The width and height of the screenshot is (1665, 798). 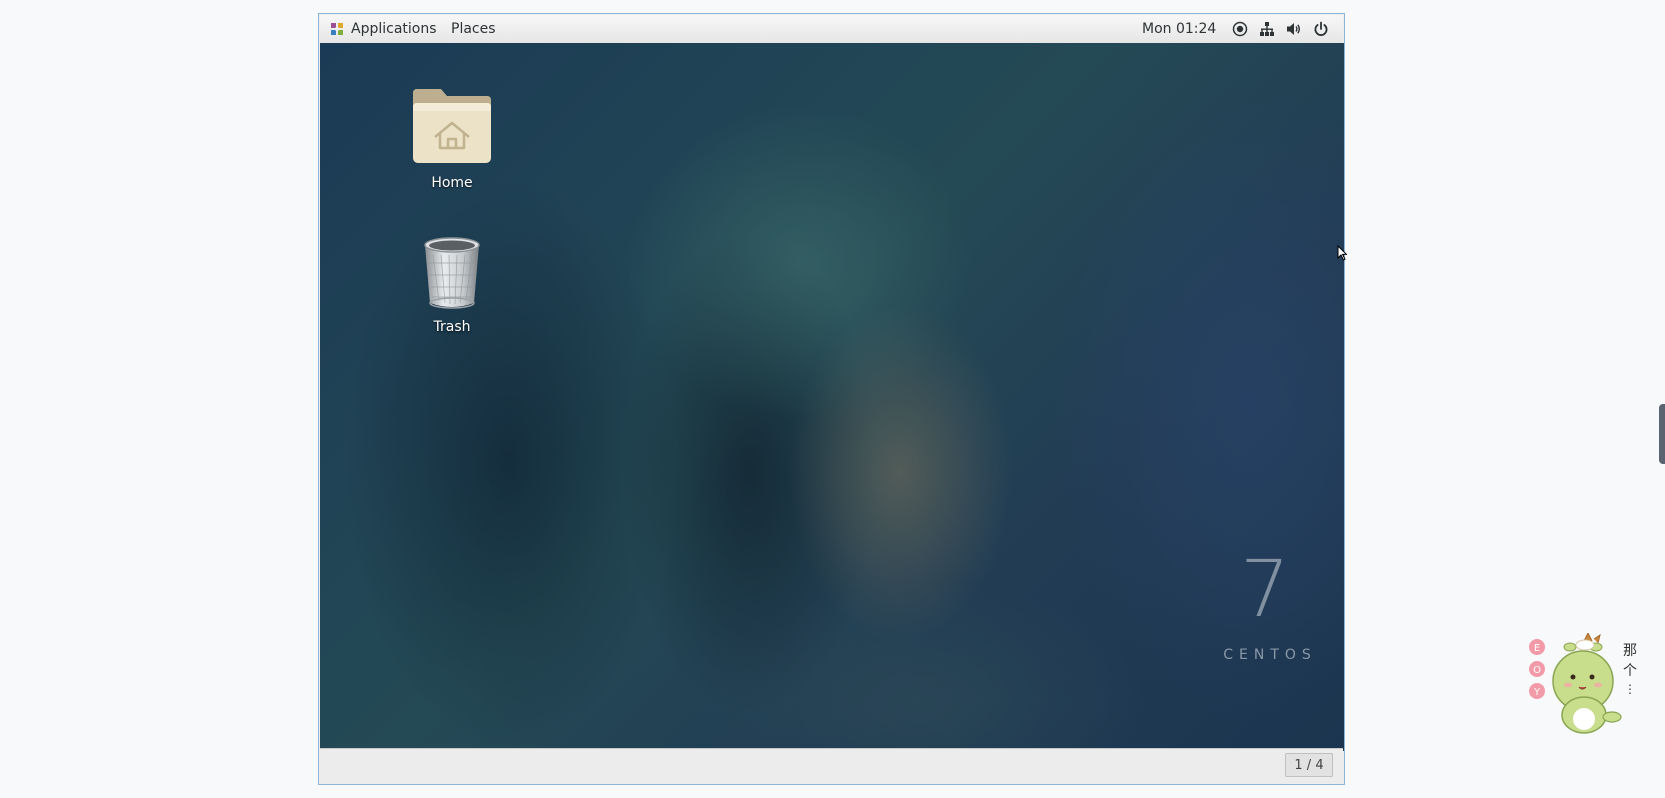 What do you see at coordinates (1179, 29) in the screenshot?
I see `clock-label: Mon 01:24` at bounding box center [1179, 29].